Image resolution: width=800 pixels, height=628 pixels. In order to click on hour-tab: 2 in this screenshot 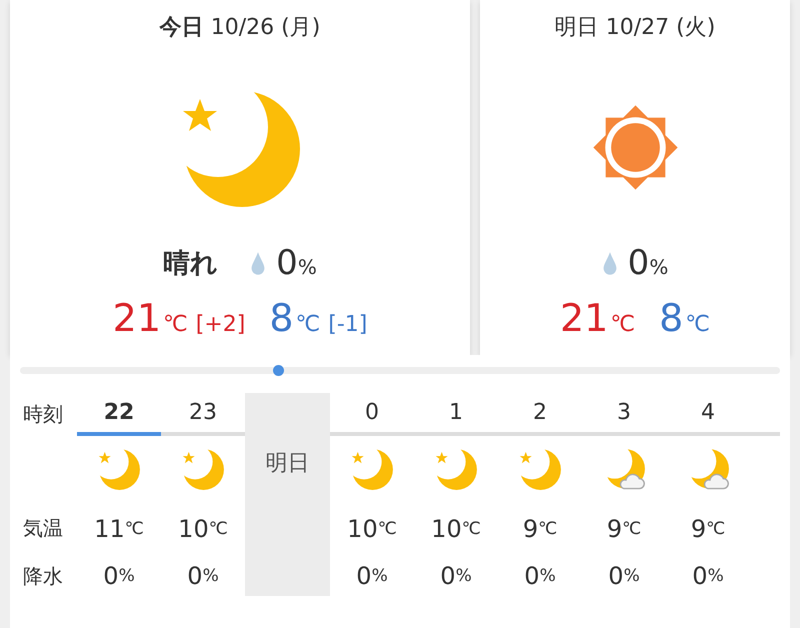, I will do `click(540, 414)`.